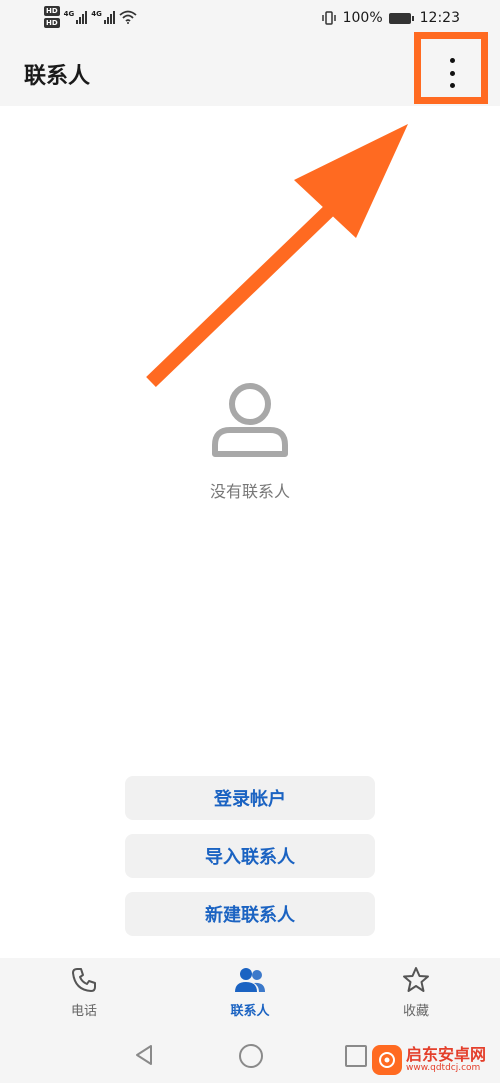 The width and height of the screenshot is (500, 1083). What do you see at coordinates (415, 1011) in the screenshot?
I see `tab-label: 收藏` at bounding box center [415, 1011].